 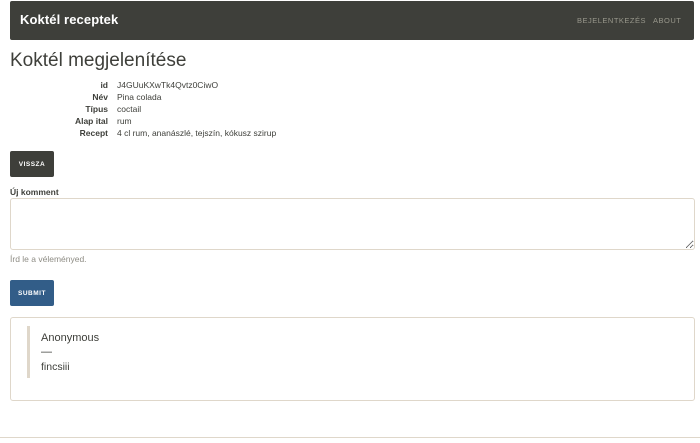 I want to click on detail-value: rum, so click(x=124, y=121).